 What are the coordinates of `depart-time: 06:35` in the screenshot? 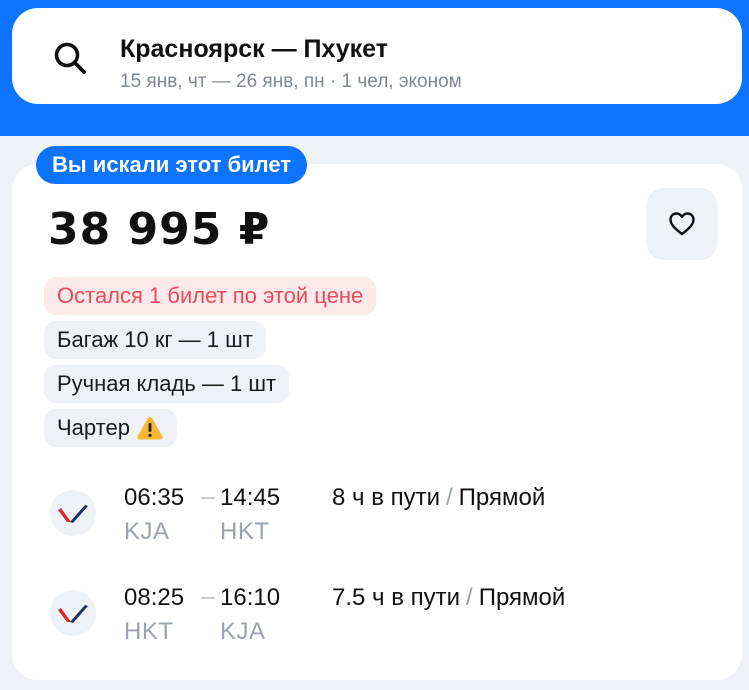 It's located at (154, 497).